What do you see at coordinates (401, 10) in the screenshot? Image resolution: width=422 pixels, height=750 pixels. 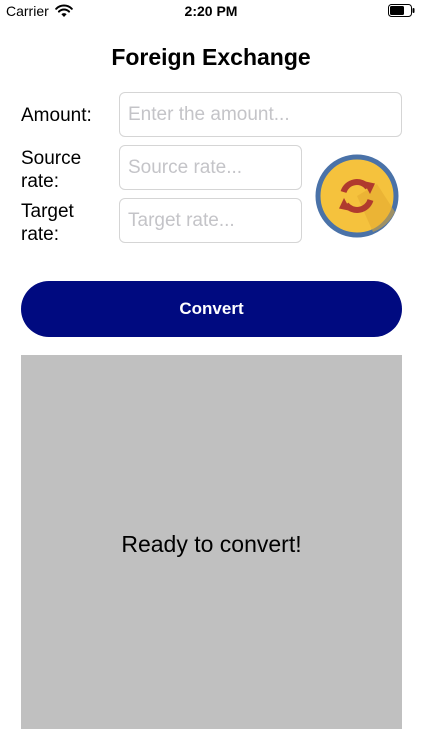 I see `battery-icon` at bounding box center [401, 10].